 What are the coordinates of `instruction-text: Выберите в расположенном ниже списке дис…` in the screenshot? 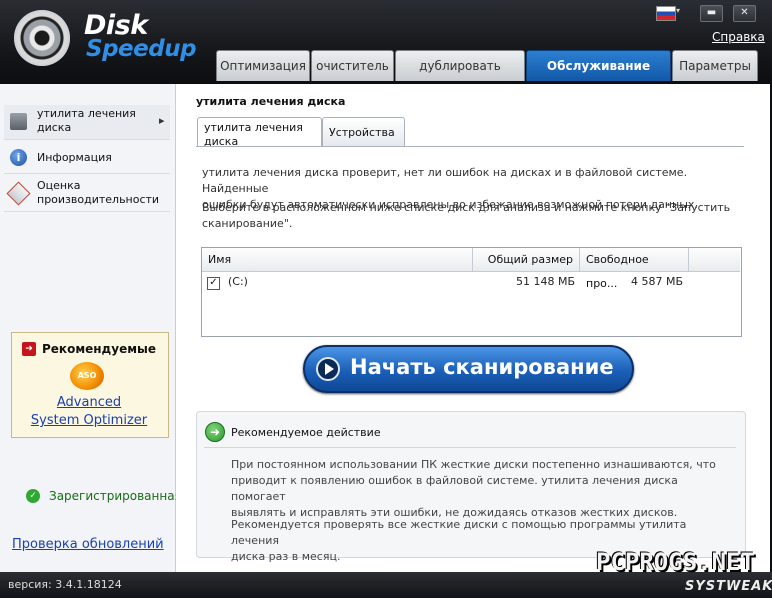 It's located at (467, 216).